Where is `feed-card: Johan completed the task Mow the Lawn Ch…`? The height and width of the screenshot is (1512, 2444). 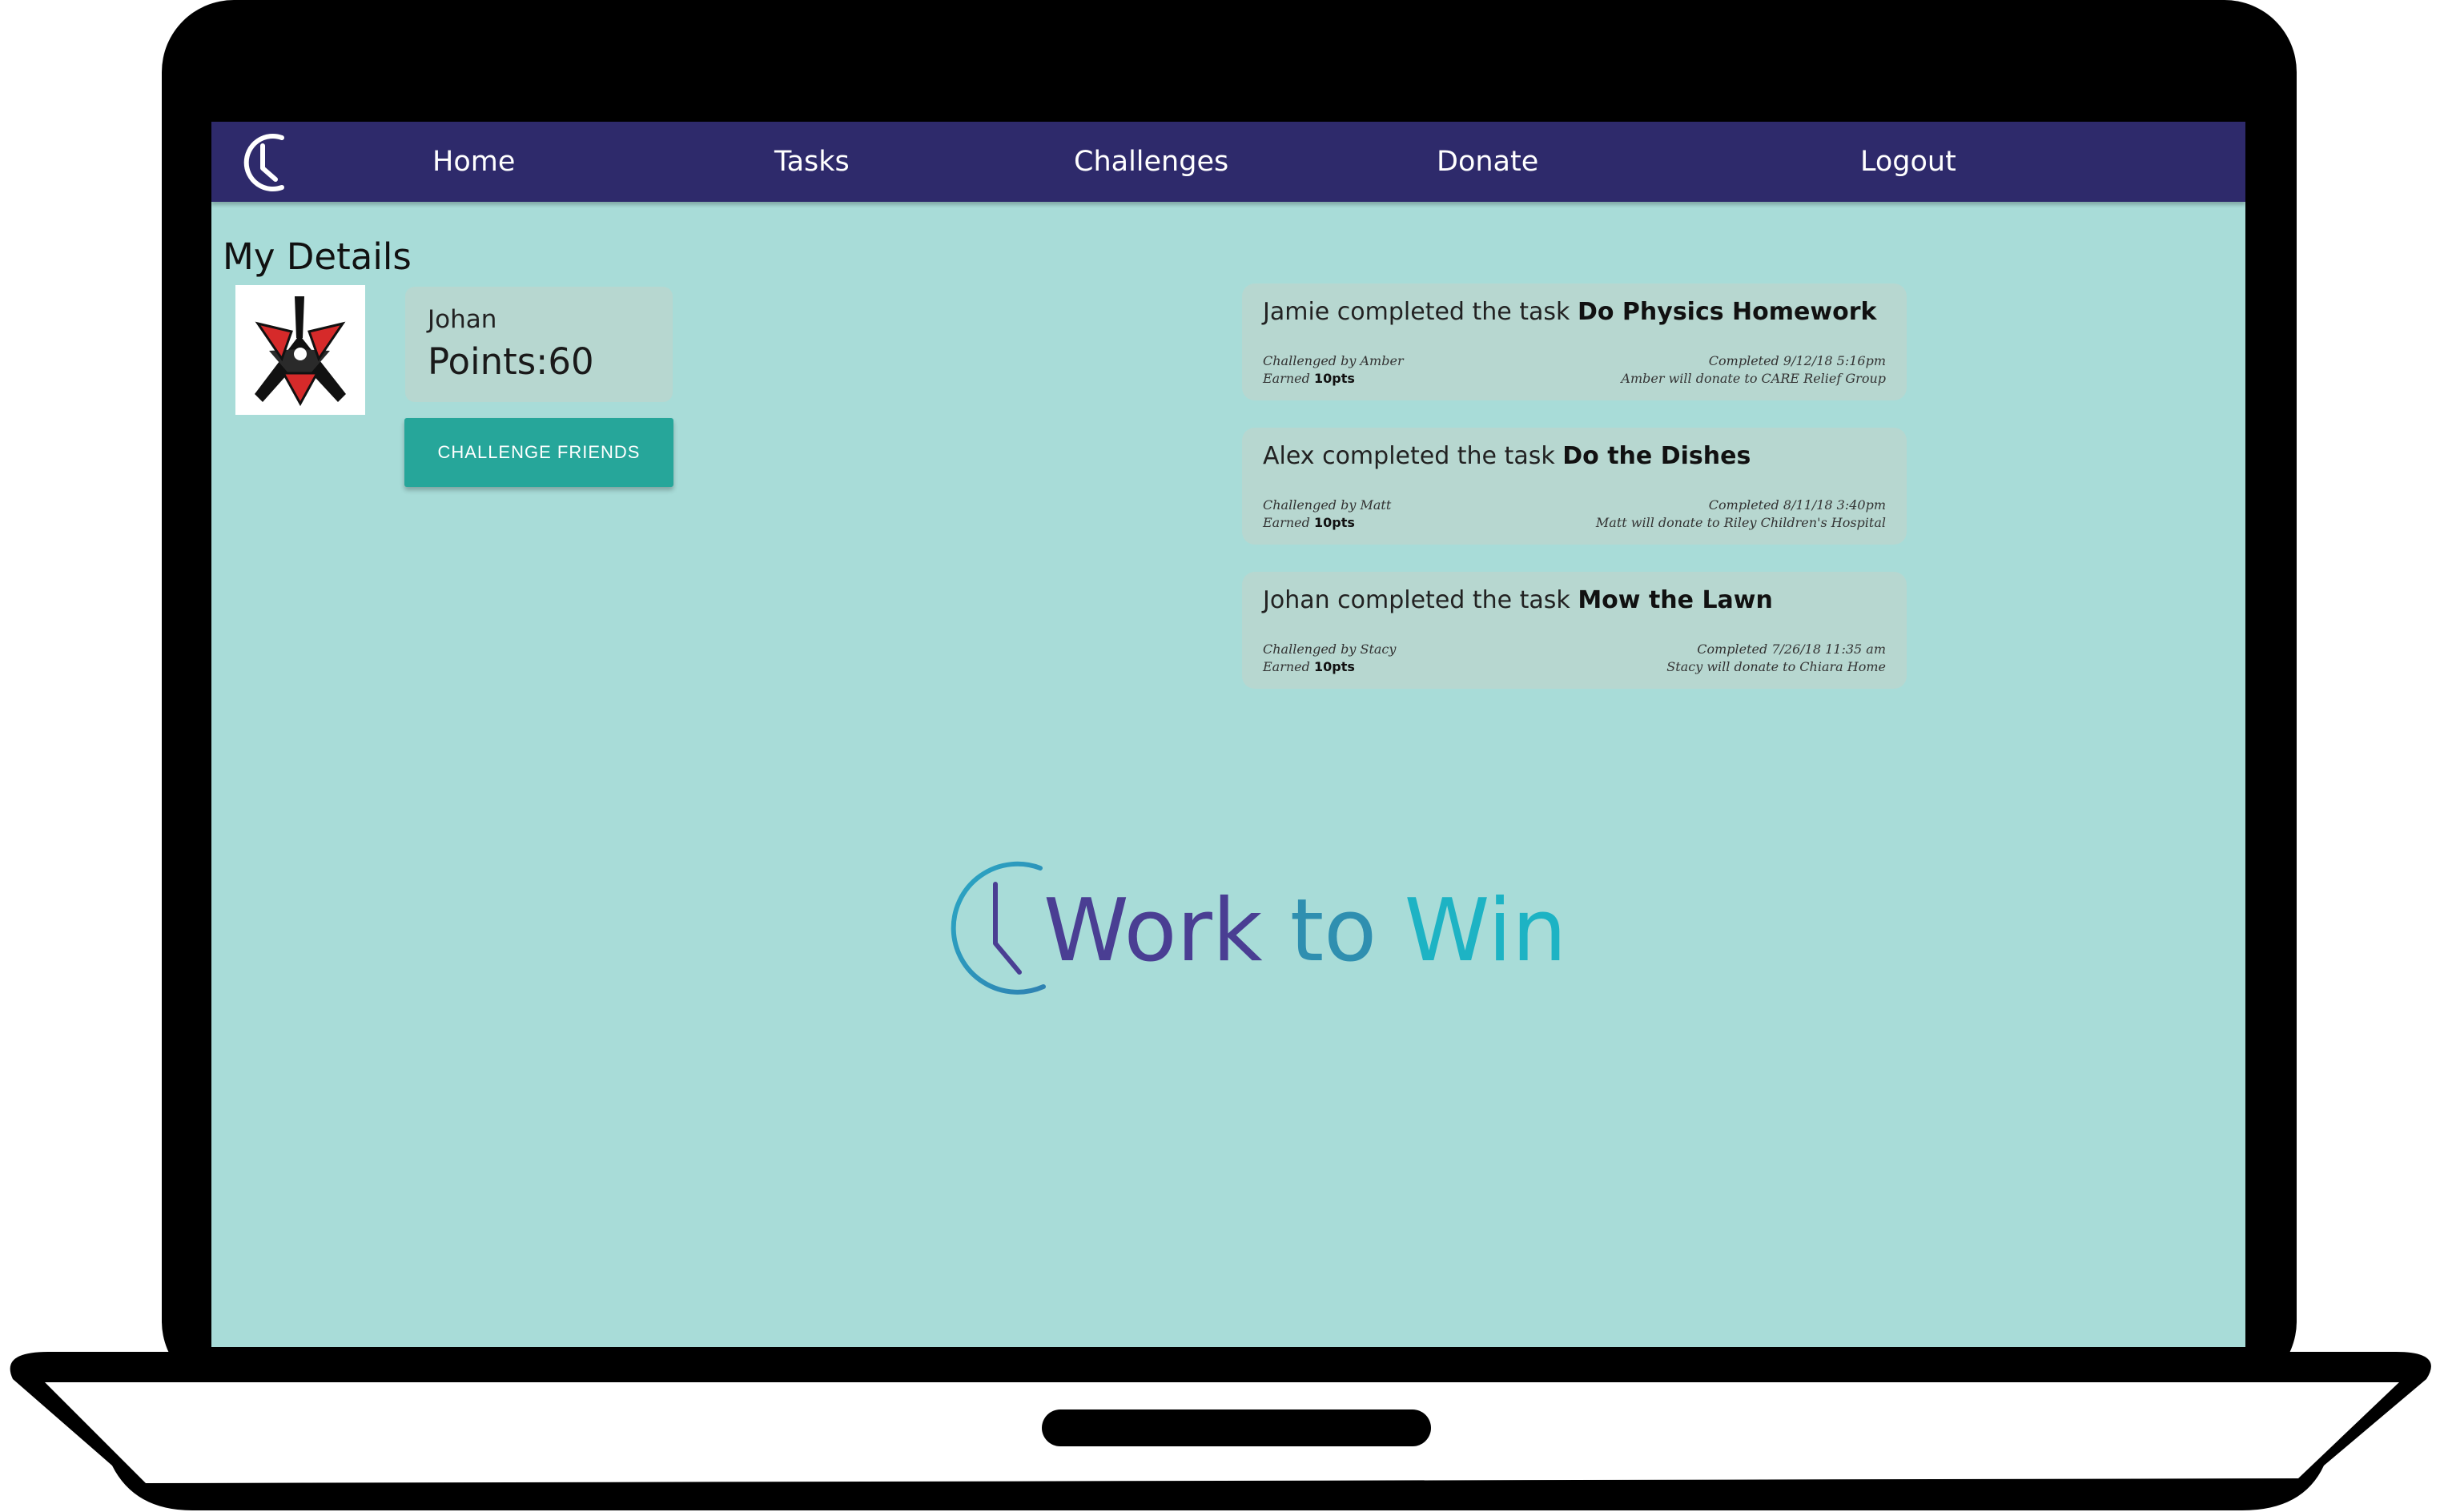
feed-card: Johan completed the task Mow the Lawn Ch… is located at coordinates (1575, 630).